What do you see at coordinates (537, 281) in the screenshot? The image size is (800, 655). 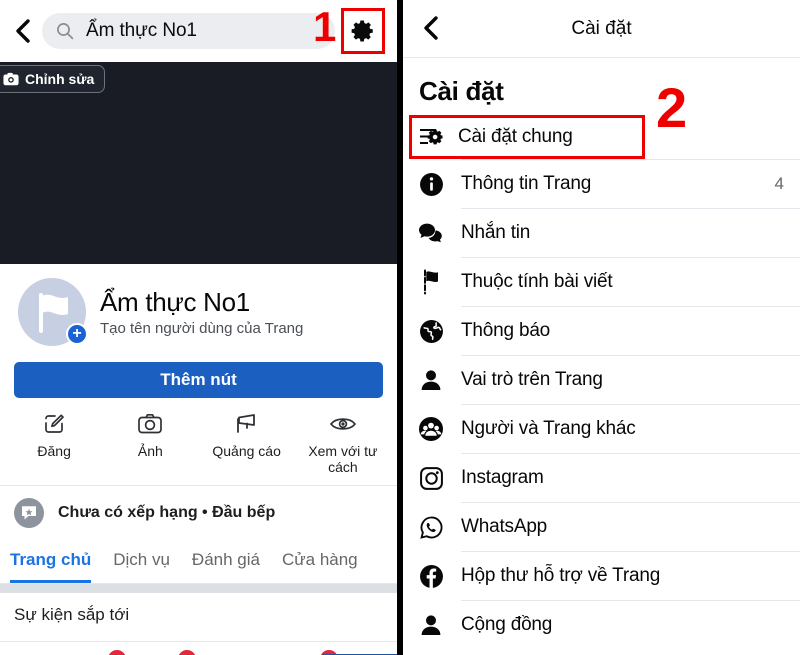 I see `settings-item-post-attribution-label: Thuộc tính bài viết` at bounding box center [537, 281].